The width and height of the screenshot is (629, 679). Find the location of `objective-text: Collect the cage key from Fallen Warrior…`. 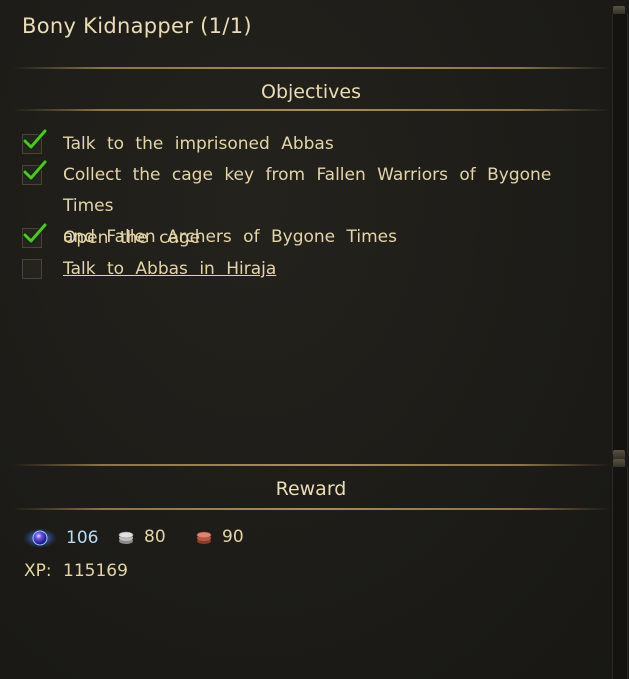

objective-text: Collect the cage key from Fallen Warrior… is located at coordinates (307, 190).